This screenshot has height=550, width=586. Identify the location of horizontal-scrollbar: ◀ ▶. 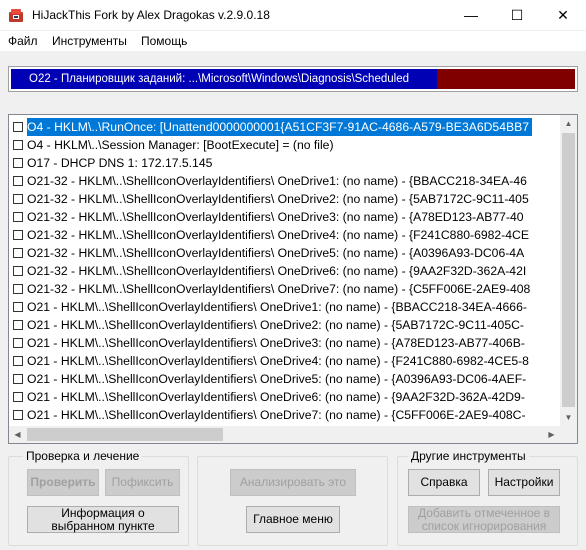
(284, 434).